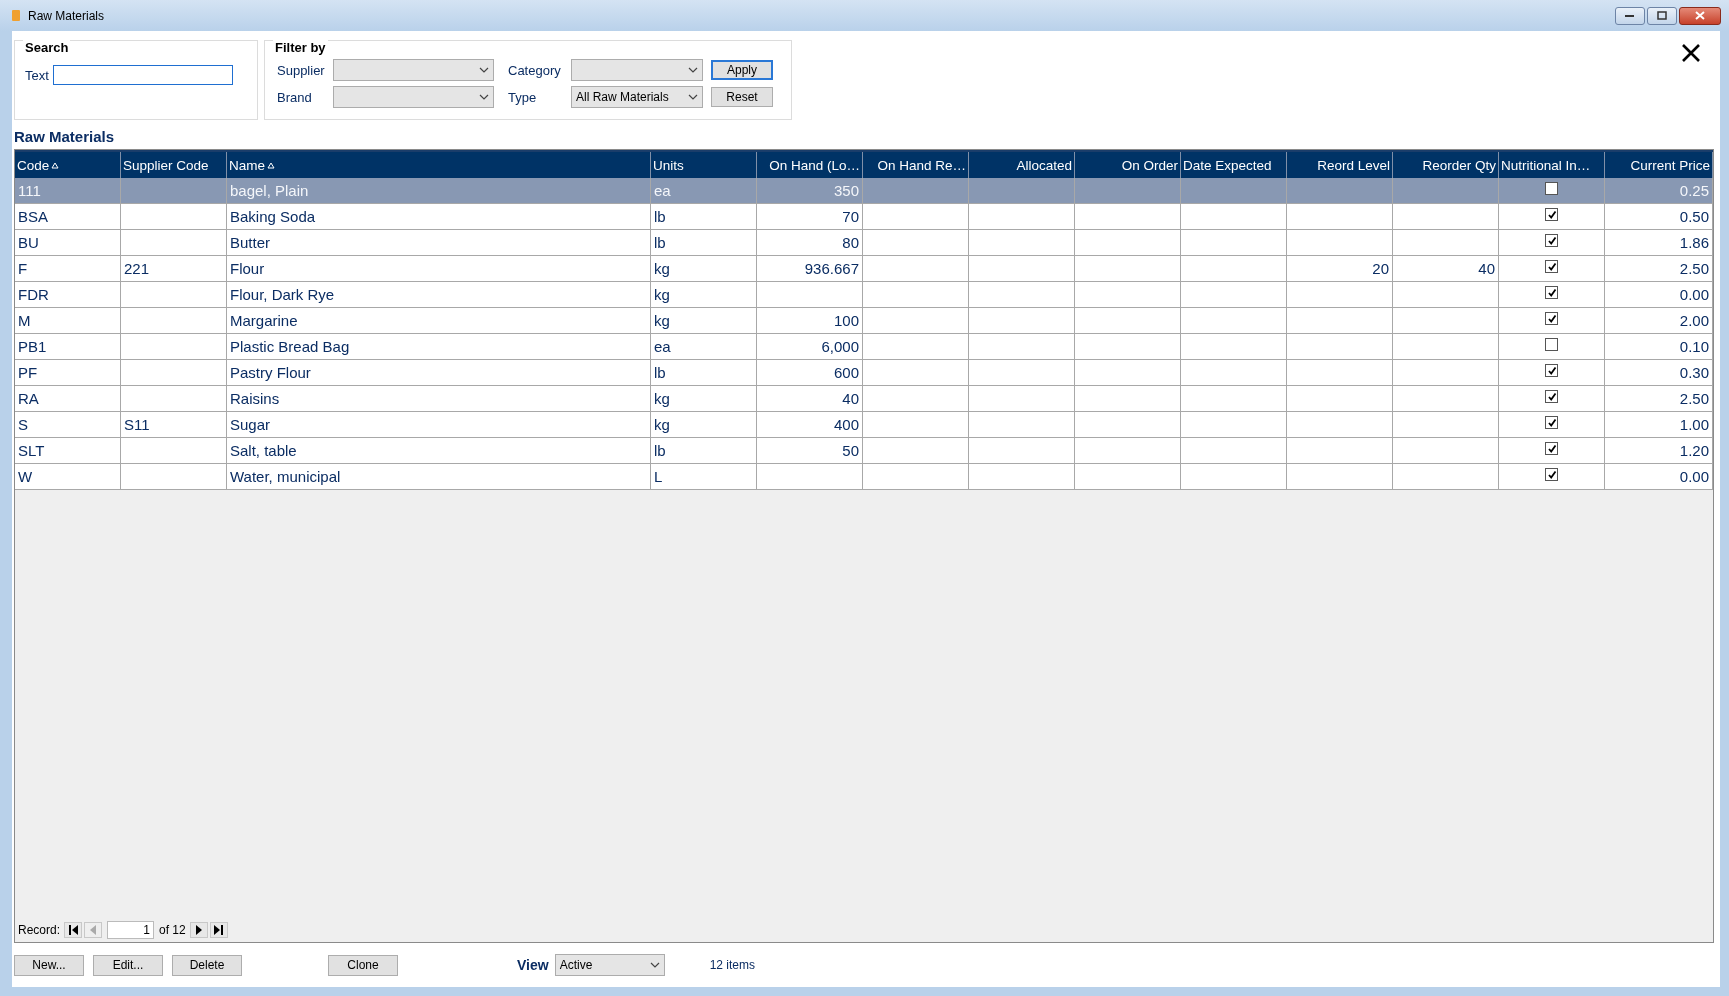 The image size is (1729, 996). Describe the element at coordinates (850, 242) in the screenshot. I see `table-cell: 80` at that location.